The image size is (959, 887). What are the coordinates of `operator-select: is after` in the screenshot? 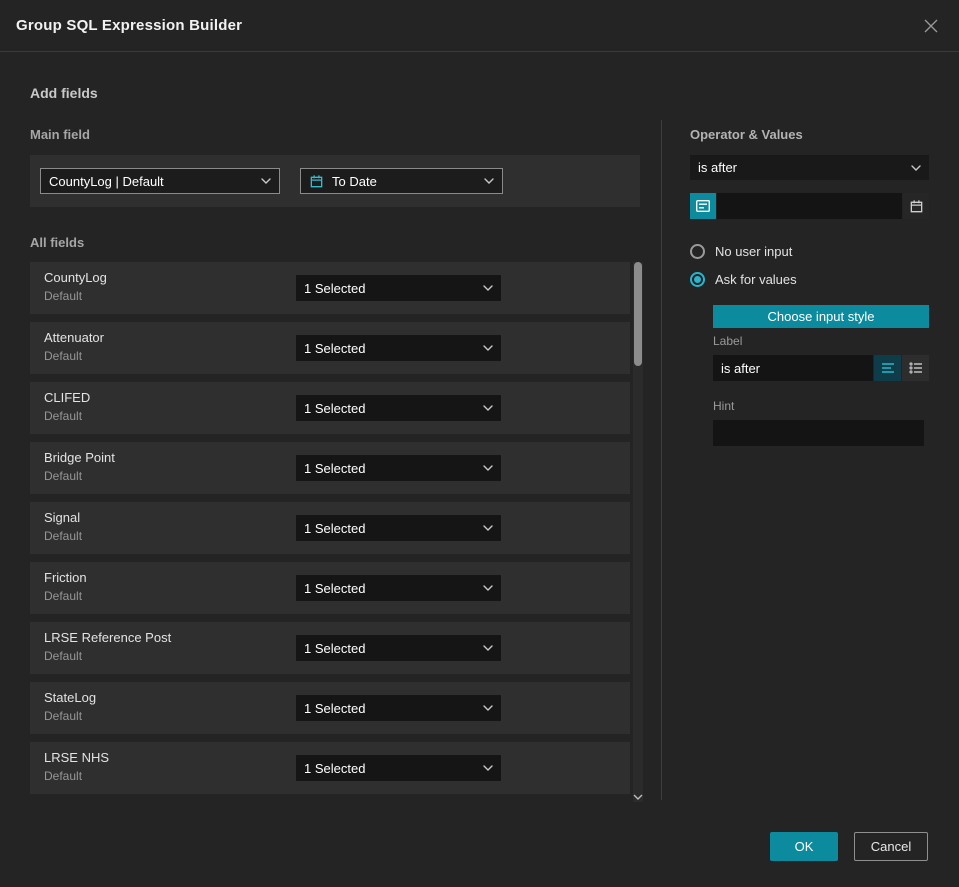 It's located at (809, 167).